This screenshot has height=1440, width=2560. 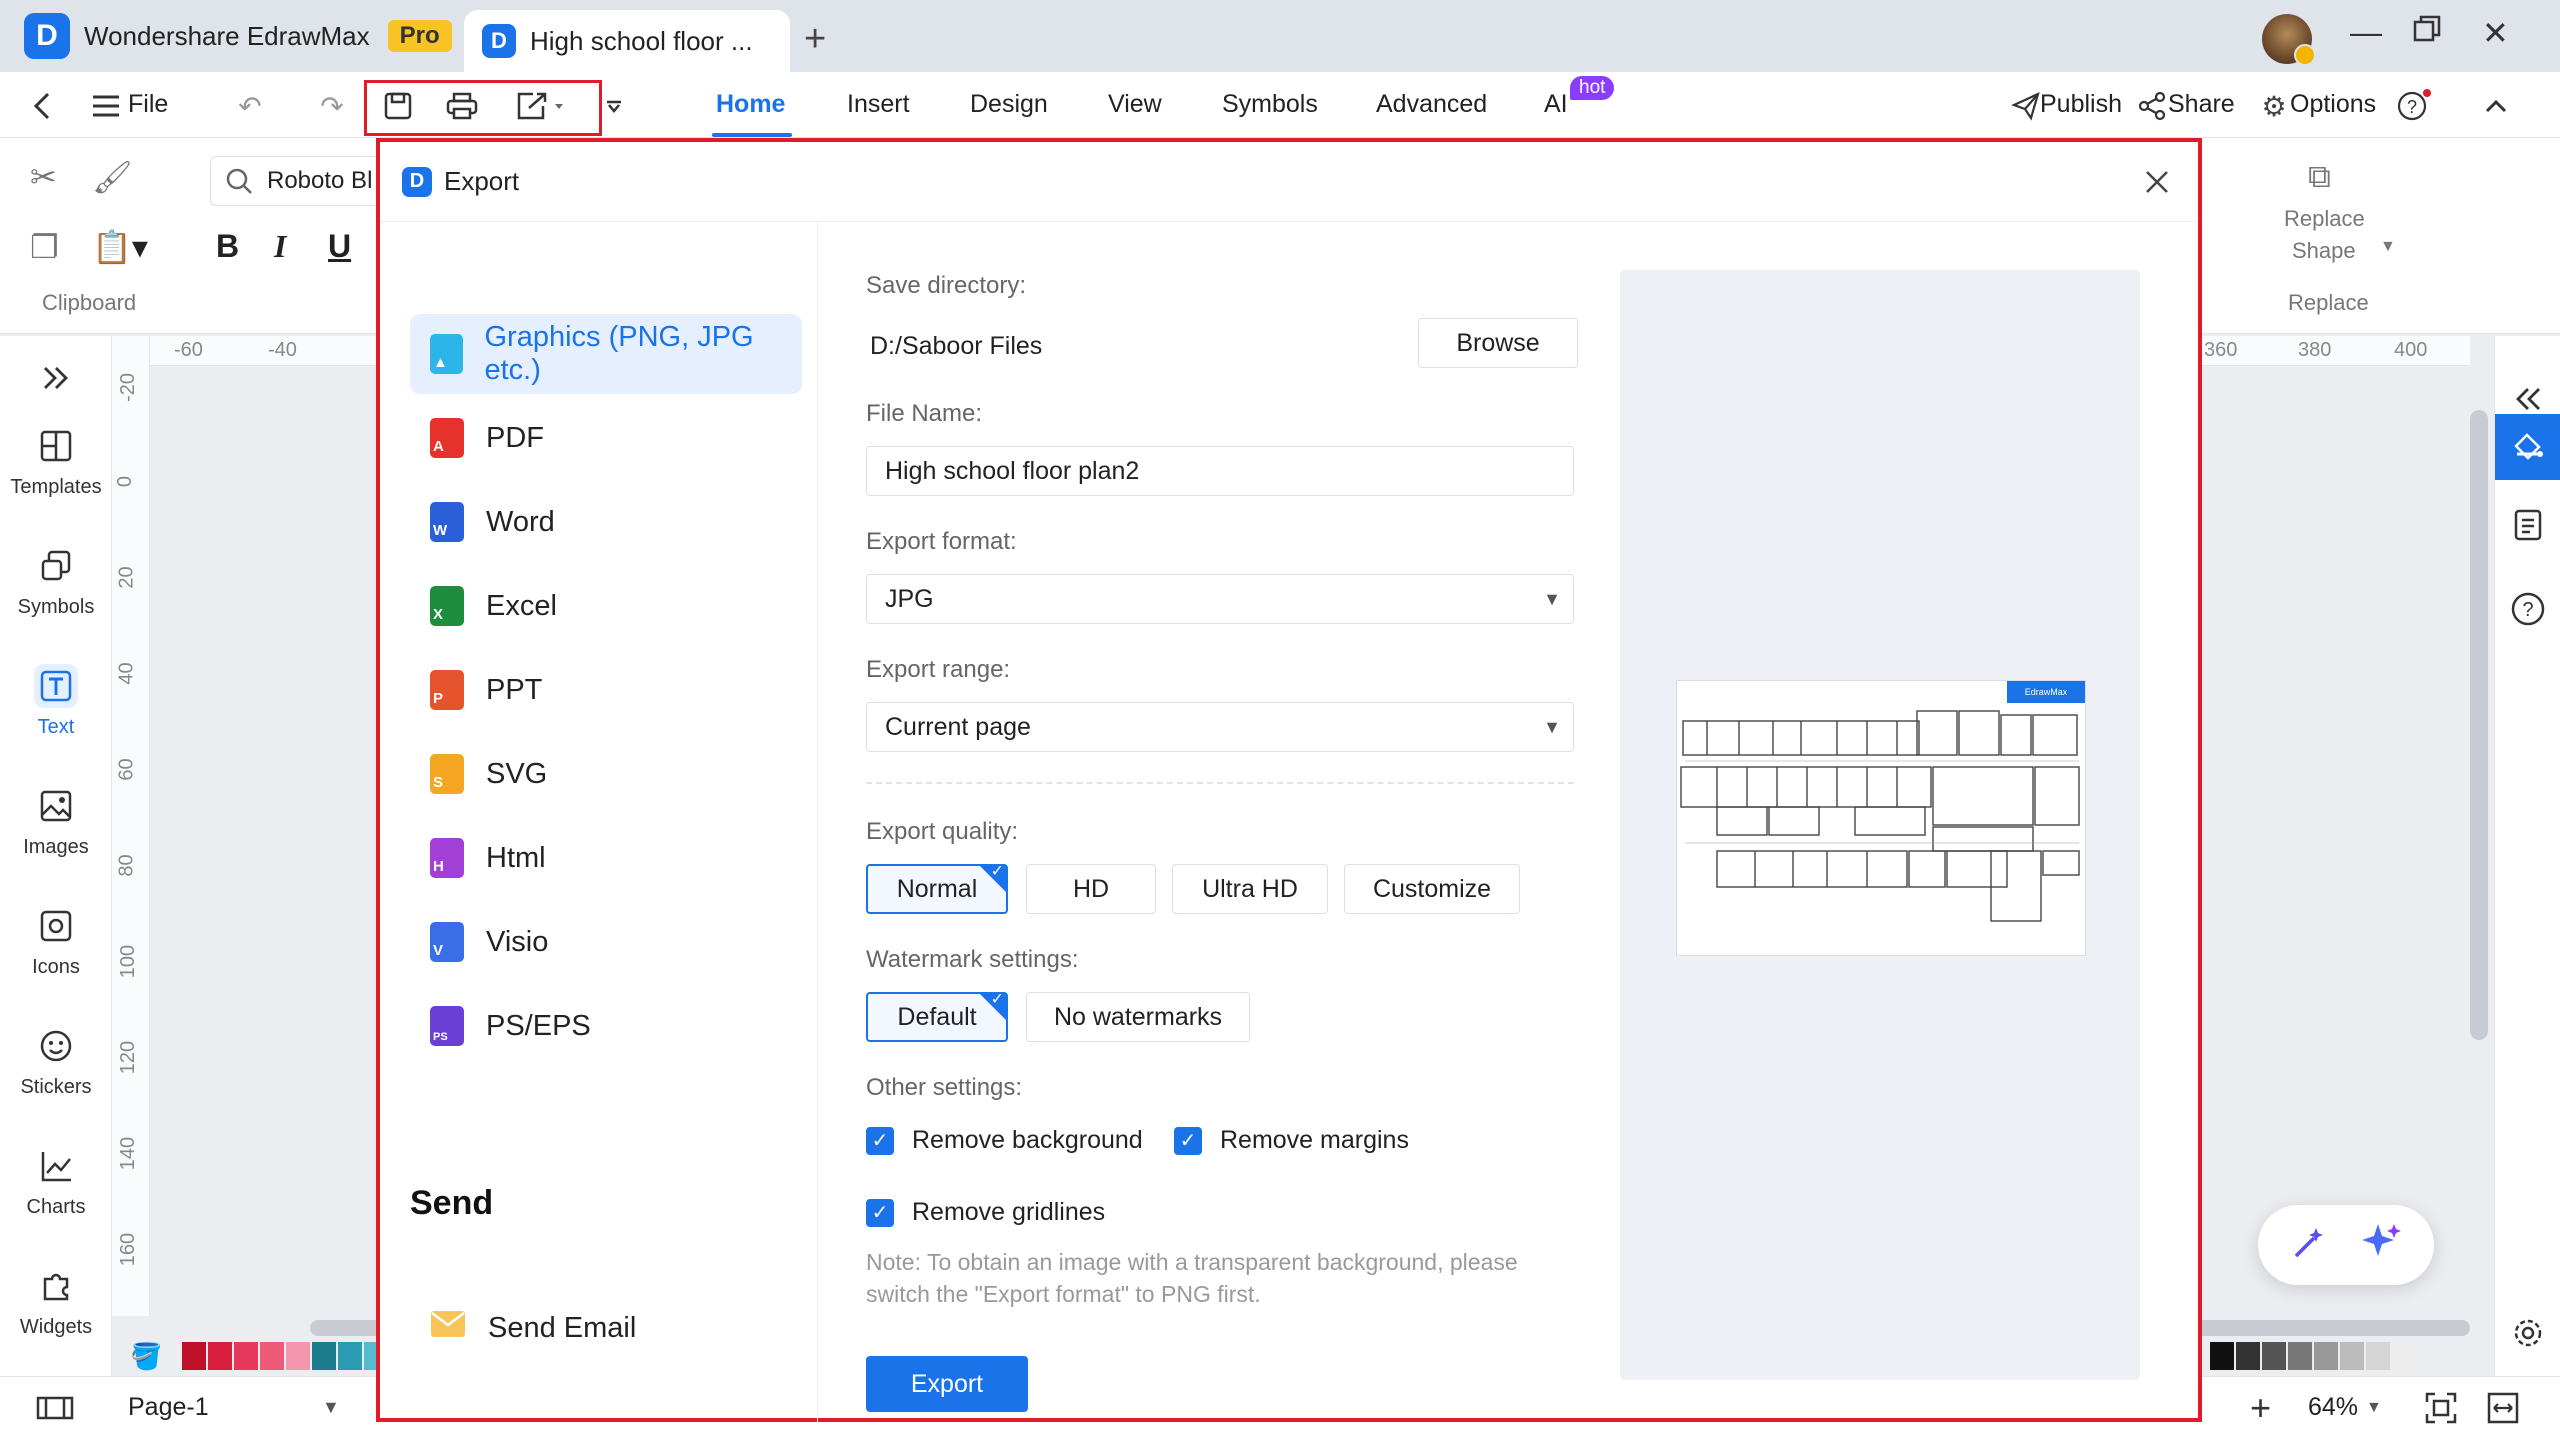 What do you see at coordinates (120, 247) in the screenshot?
I see `paste-icon: 📋▾` at bounding box center [120, 247].